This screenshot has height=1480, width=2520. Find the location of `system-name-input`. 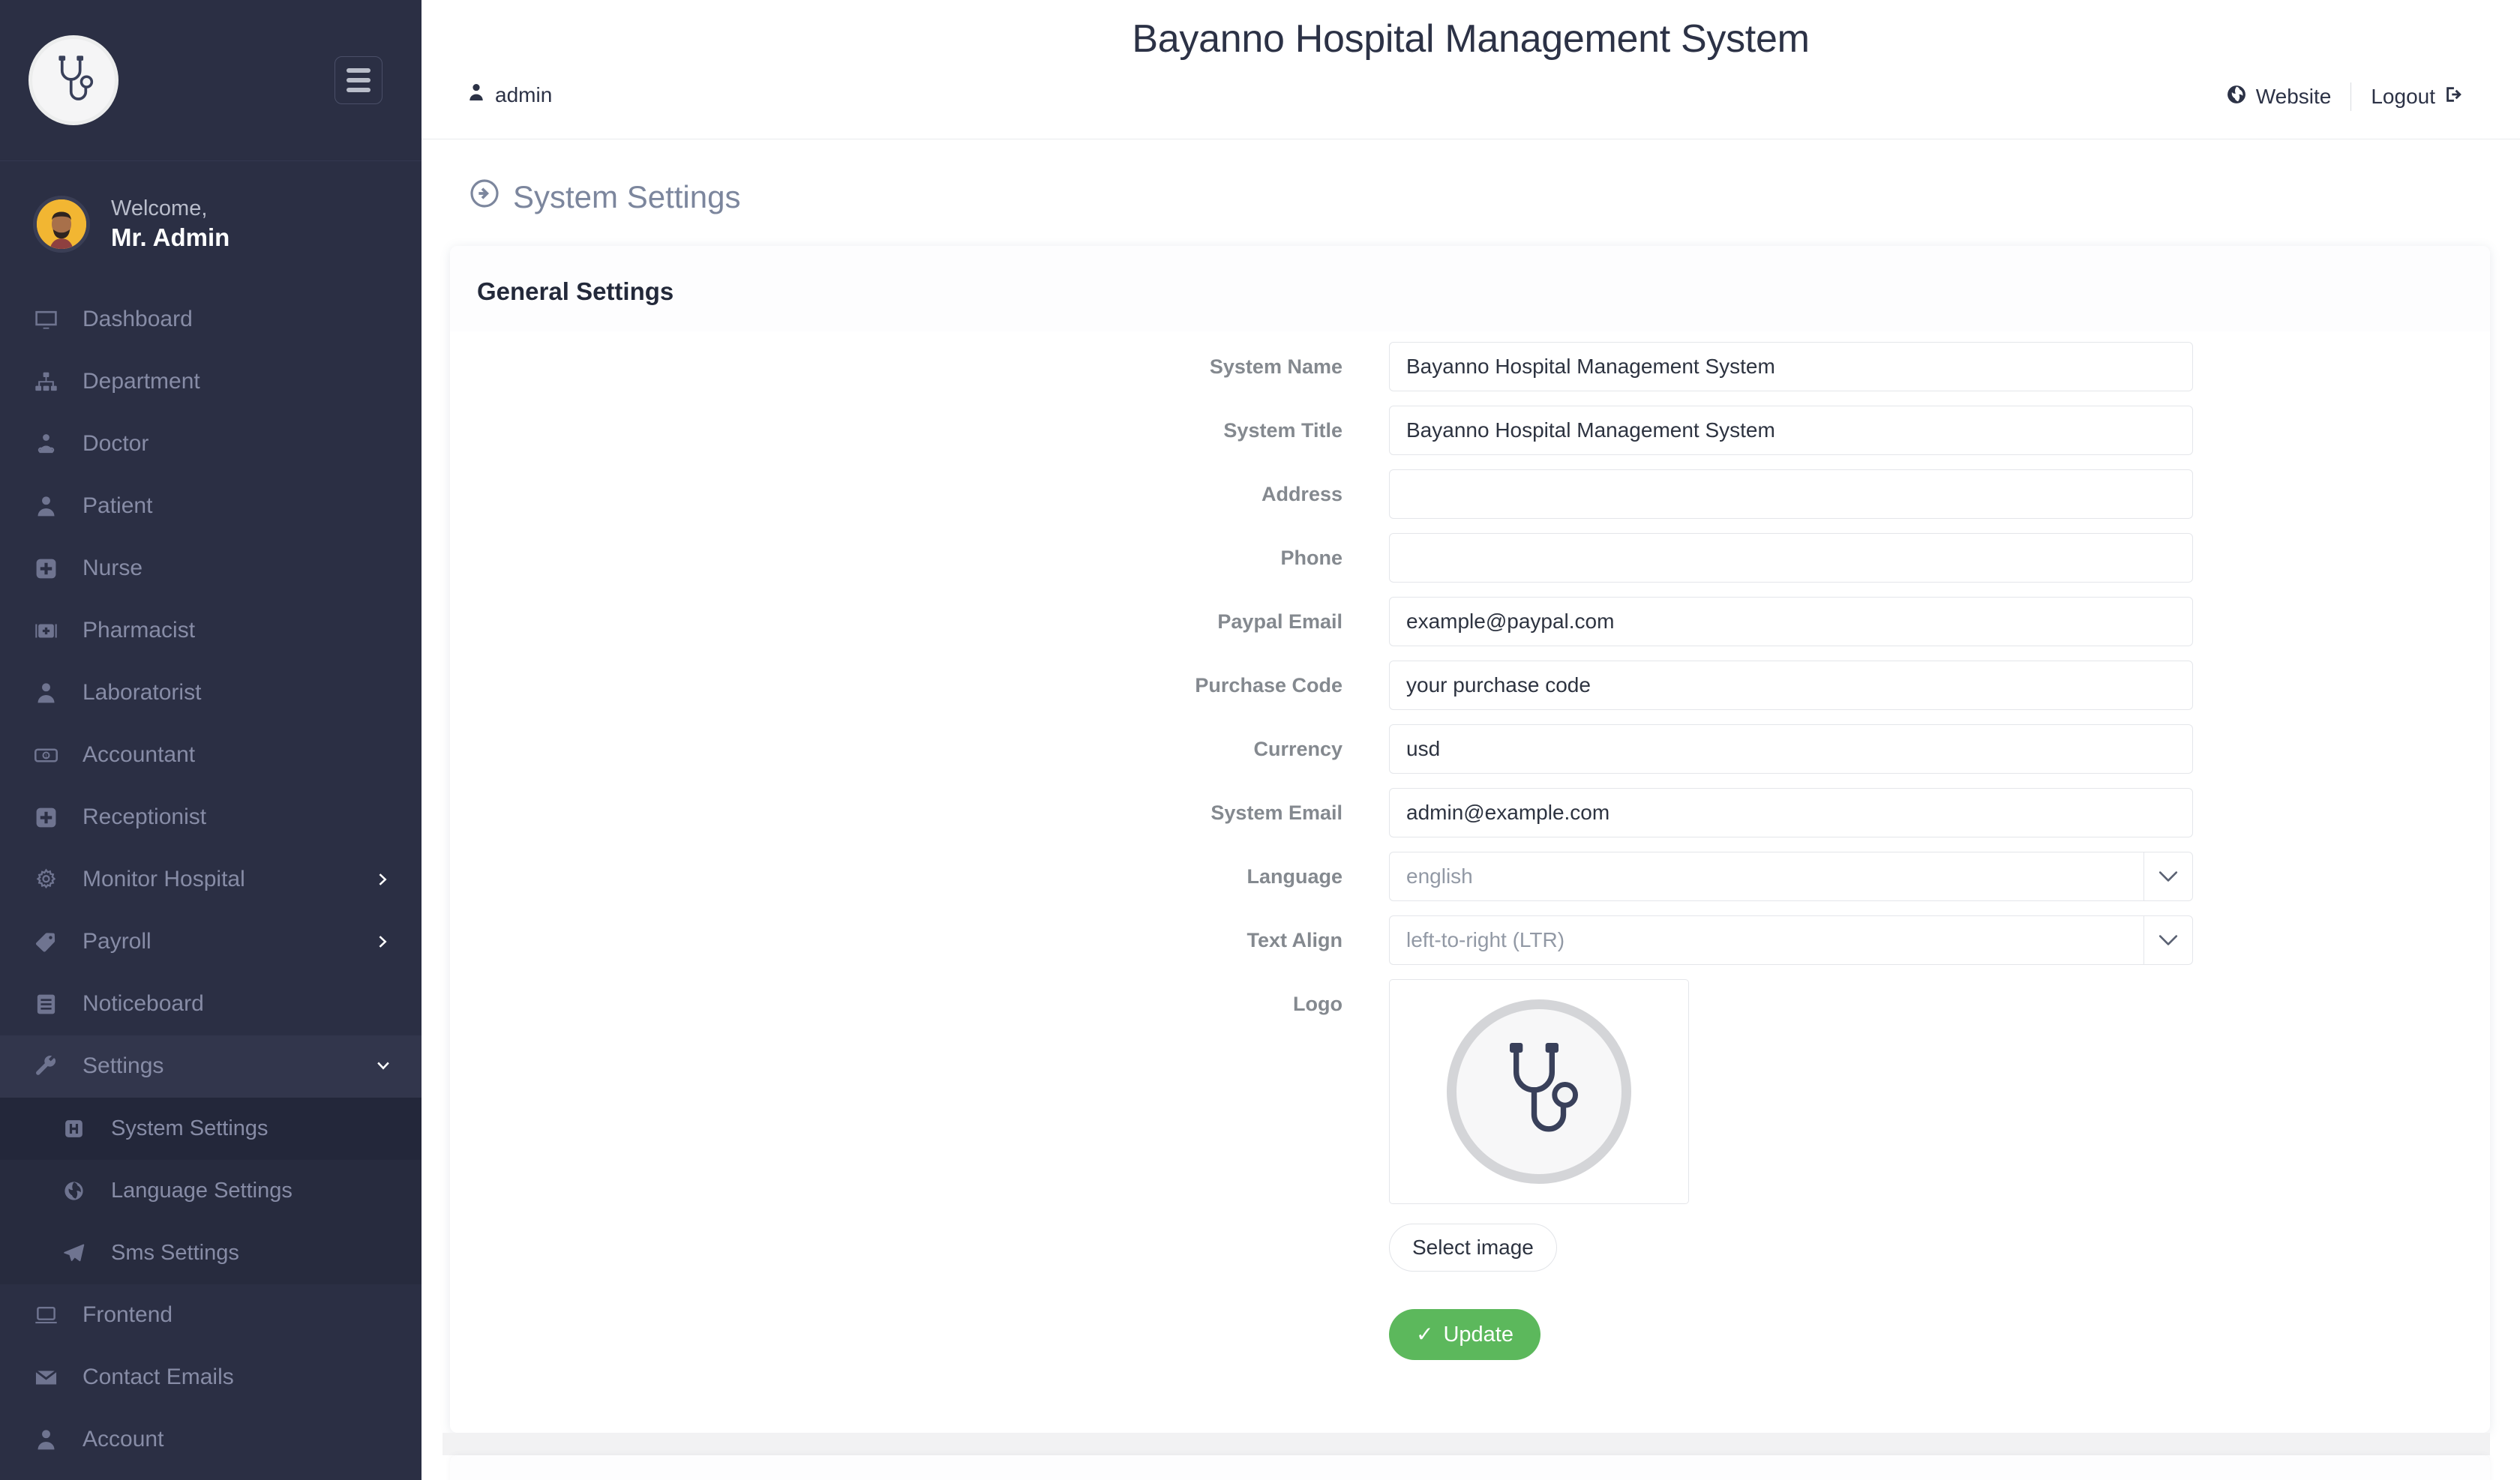

system-name-input is located at coordinates (1791, 366).